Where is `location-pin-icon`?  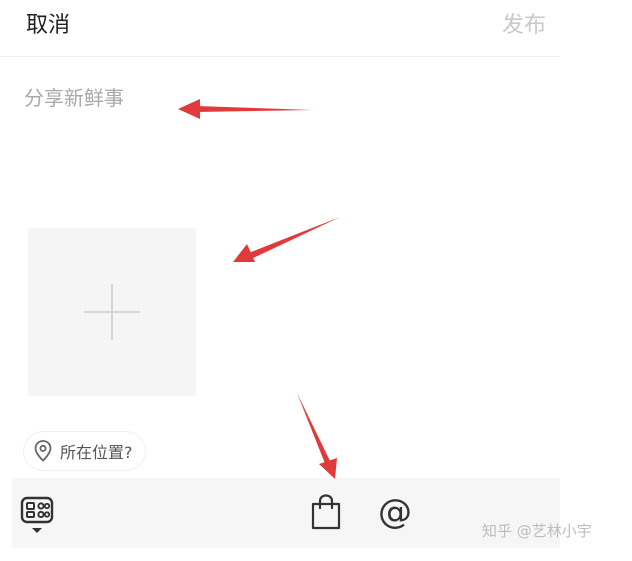 location-pin-icon is located at coordinates (43, 451).